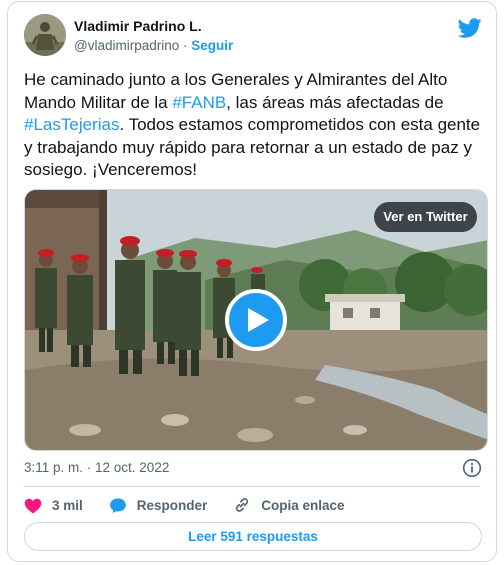 This screenshot has width=504, height=565. I want to click on play-icon, so click(258, 320).